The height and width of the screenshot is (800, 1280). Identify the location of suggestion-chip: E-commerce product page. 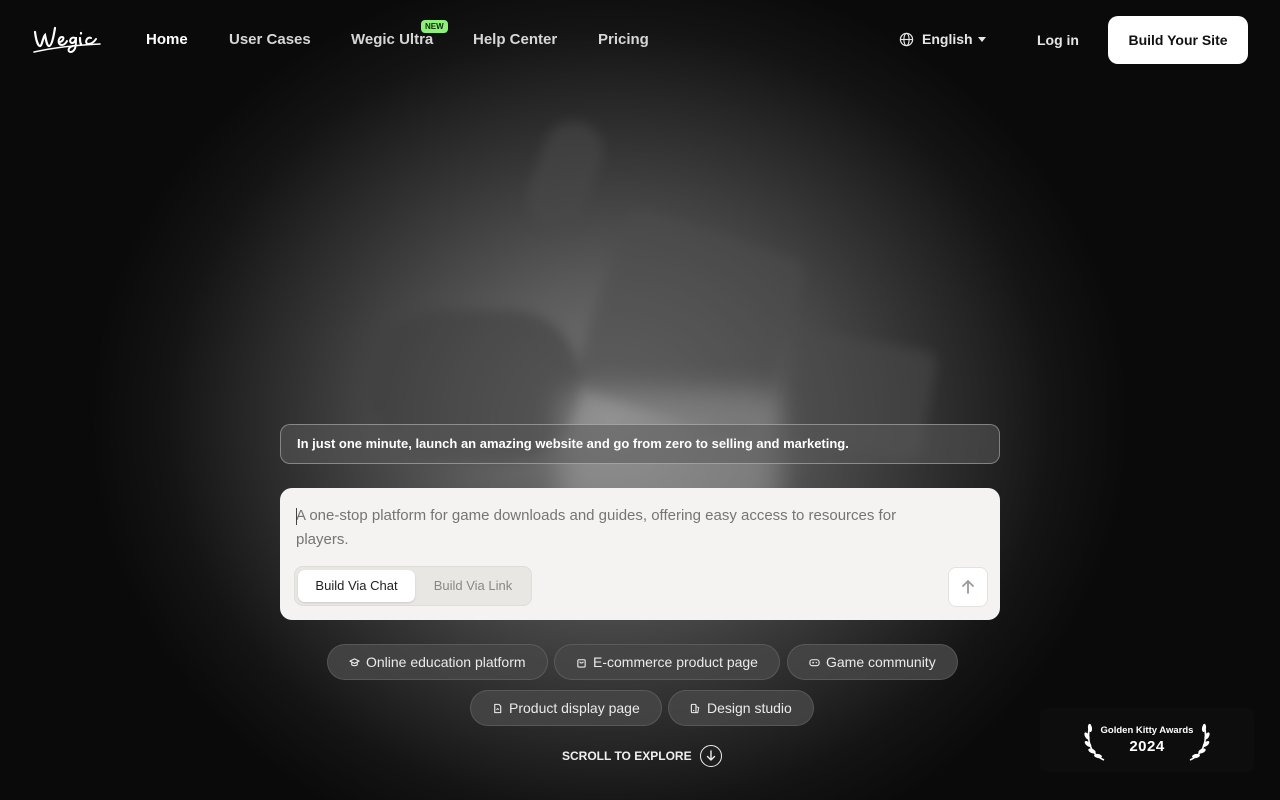
(667, 662).